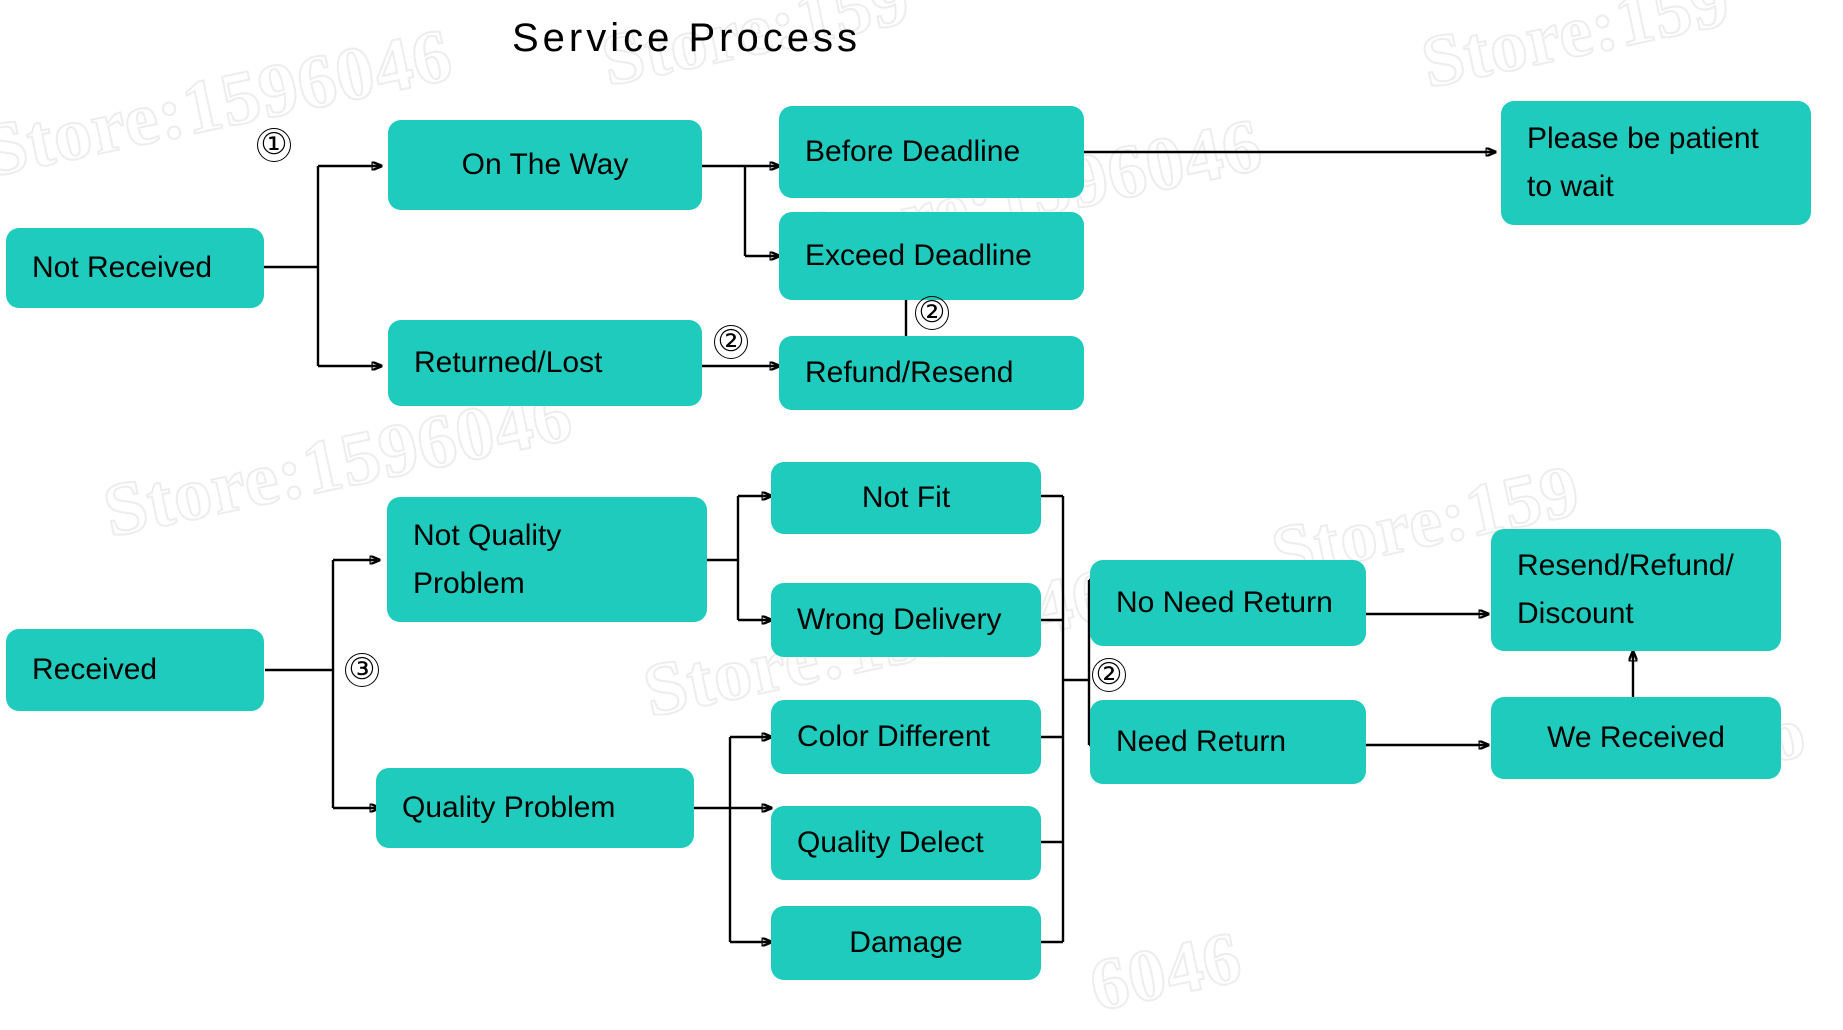 This screenshot has width=1843, height=1030. What do you see at coordinates (547, 559) in the screenshot?
I see `node-not-quality-problem: Not Quality Problem` at bounding box center [547, 559].